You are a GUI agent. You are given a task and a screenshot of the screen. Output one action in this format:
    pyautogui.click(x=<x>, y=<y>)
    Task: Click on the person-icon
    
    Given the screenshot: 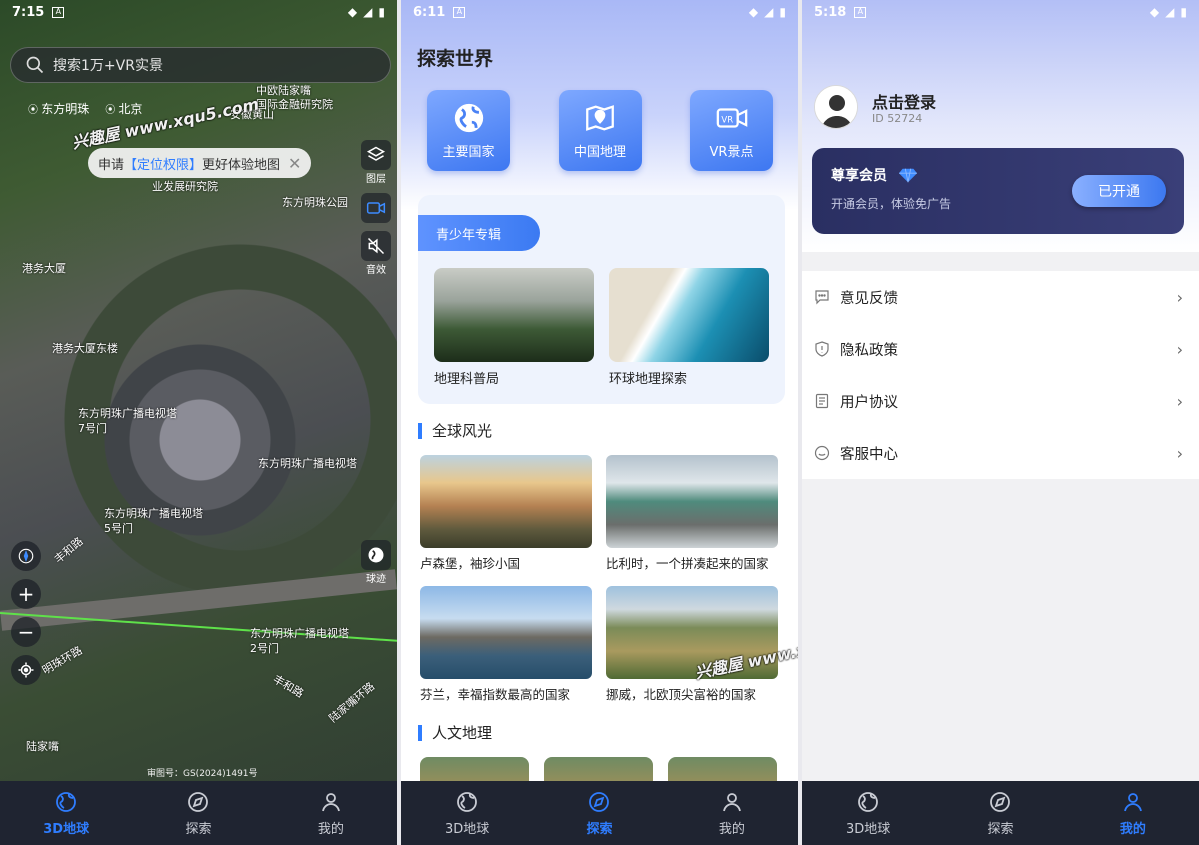 What is the action you would take?
    pyautogui.click(x=731, y=801)
    